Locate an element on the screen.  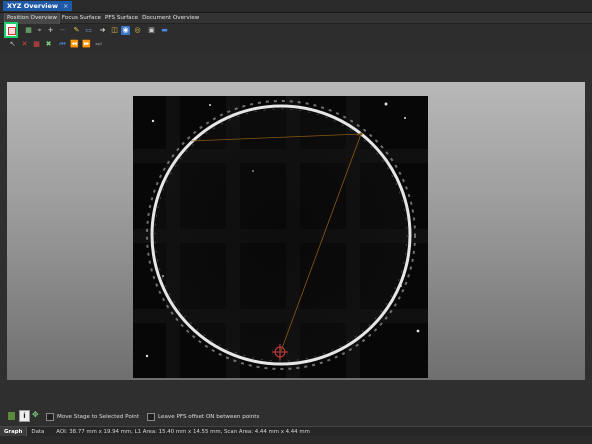
rectangle-icon: ▭ is located at coordinates (88, 30).